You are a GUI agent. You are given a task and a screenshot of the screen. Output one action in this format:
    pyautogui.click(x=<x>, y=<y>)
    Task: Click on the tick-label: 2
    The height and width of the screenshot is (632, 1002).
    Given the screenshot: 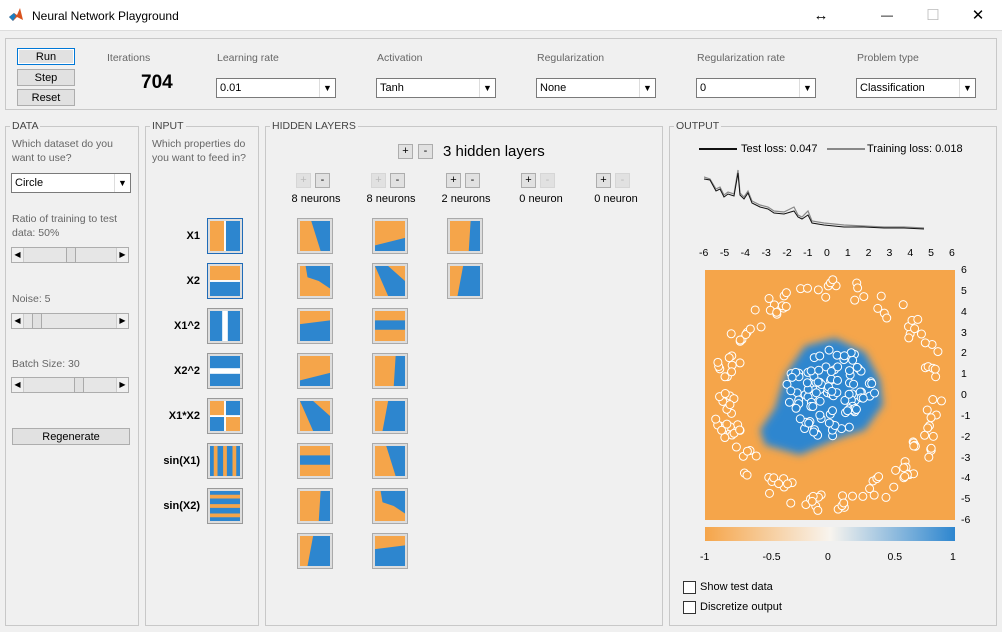 What is the action you would take?
    pyautogui.click(x=868, y=253)
    